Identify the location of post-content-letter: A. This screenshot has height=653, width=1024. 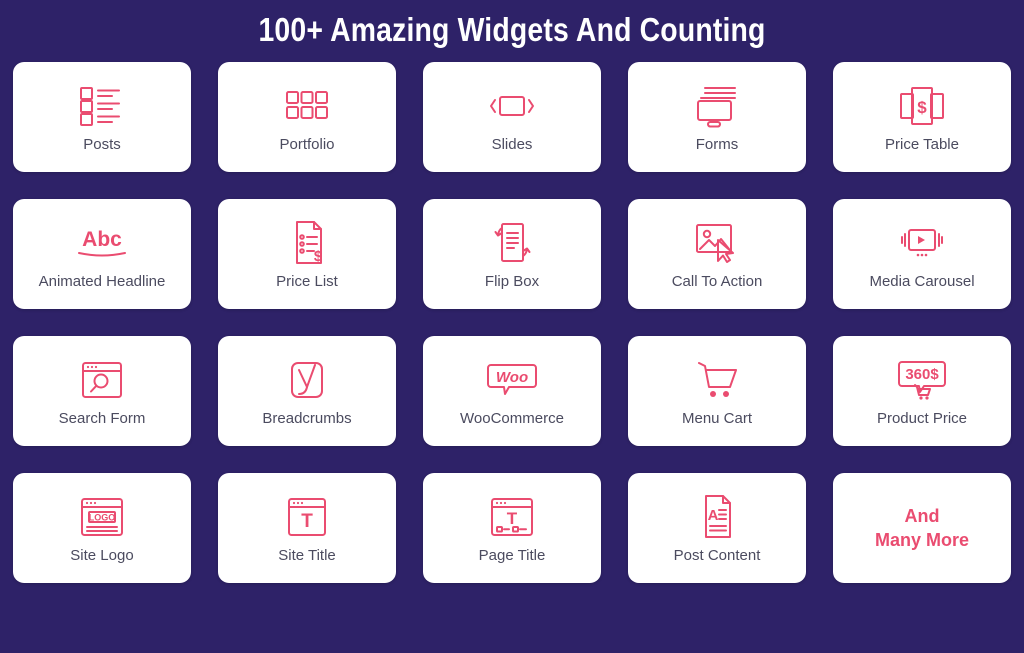
(713, 515).